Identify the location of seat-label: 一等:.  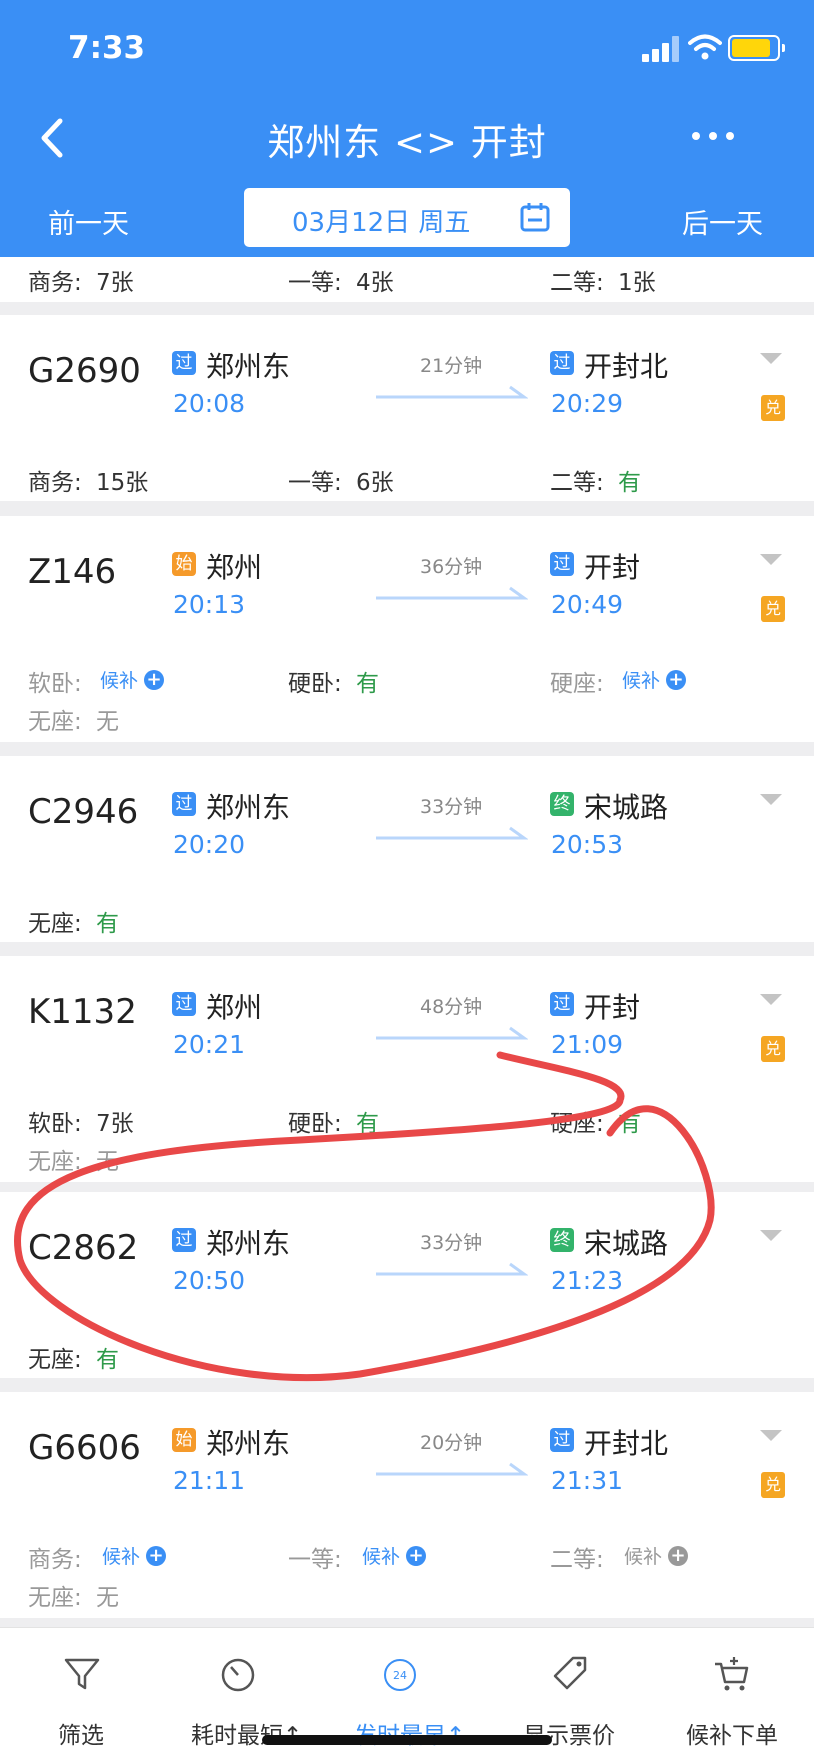
(315, 483).